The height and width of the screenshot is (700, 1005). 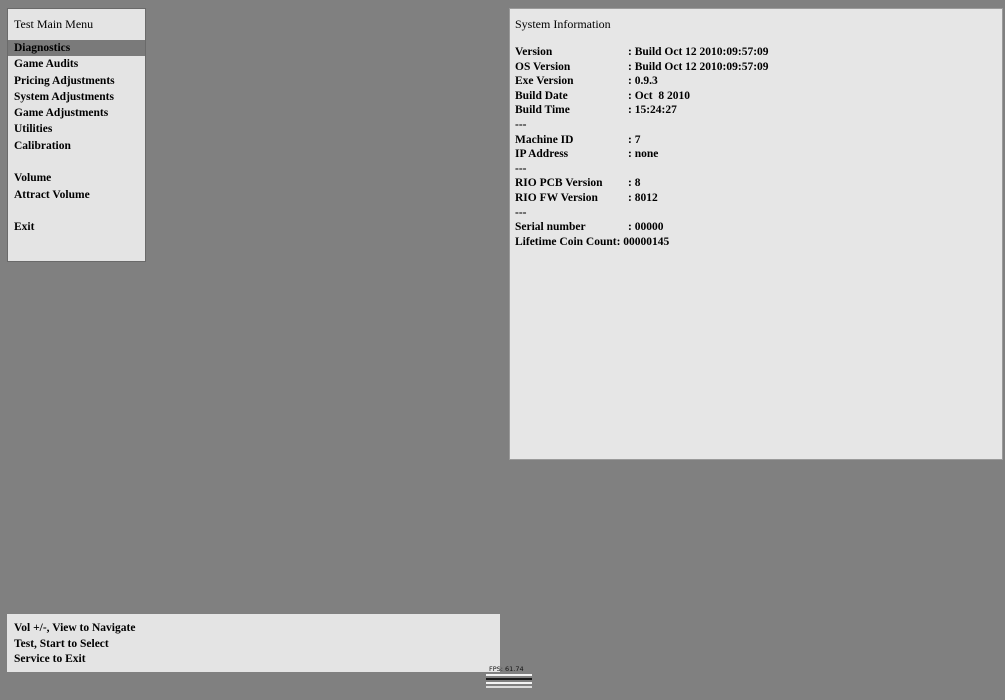 What do you see at coordinates (541, 95) in the screenshot?
I see `info-label: Build Date` at bounding box center [541, 95].